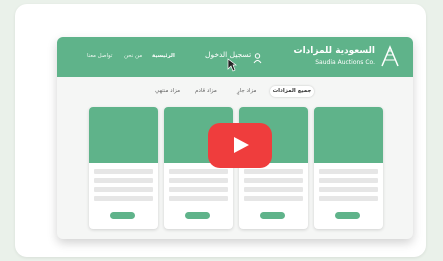 Image resolution: width=443 pixels, height=261 pixels. What do you see at coordinates (167, 91) in the screenshot?
I see `filter-ended: مزاد منتهي` at bounding box center [167, 91].